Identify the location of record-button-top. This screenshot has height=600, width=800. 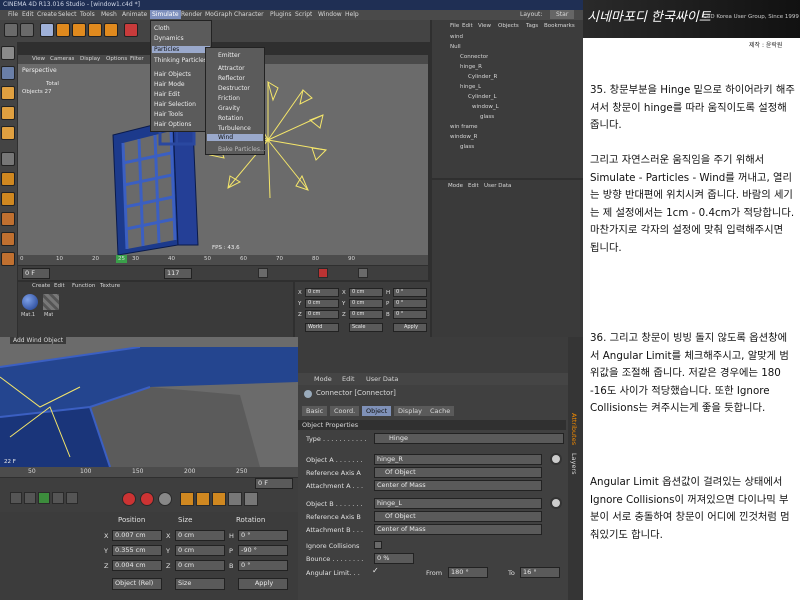
(323, 273).